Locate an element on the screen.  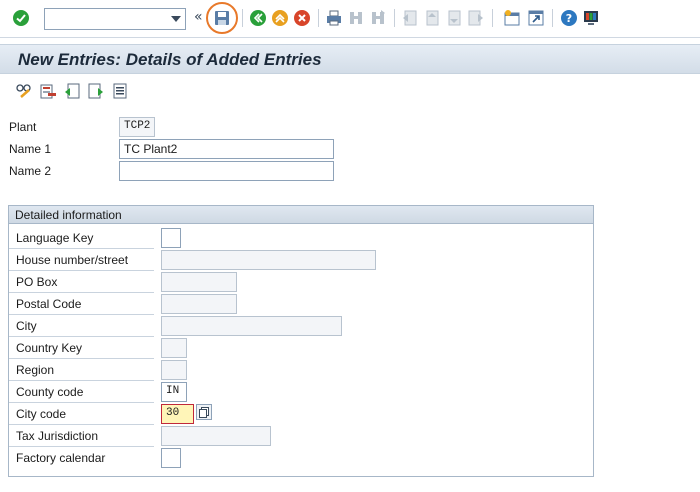
value-help-icon is located at coordinates (204, 412).